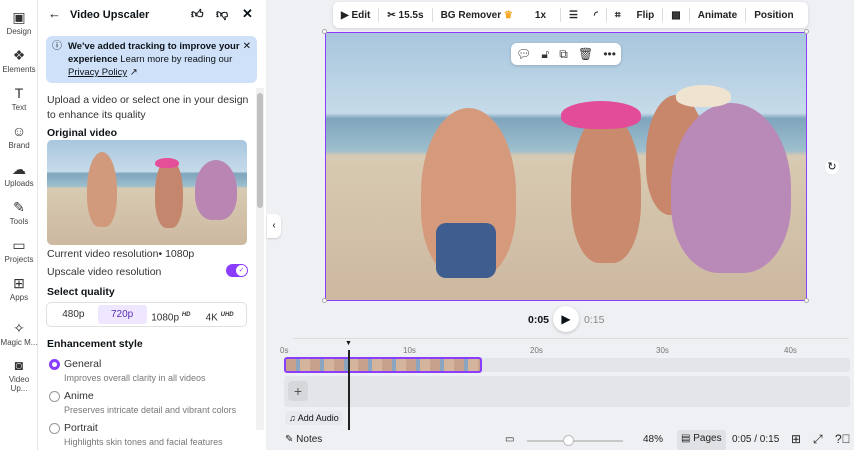  What do you see at coordinates (756, 439) in the screenshot?
I see `time-readout: 0:05 / 0:15` at bounding box center [756, 439].